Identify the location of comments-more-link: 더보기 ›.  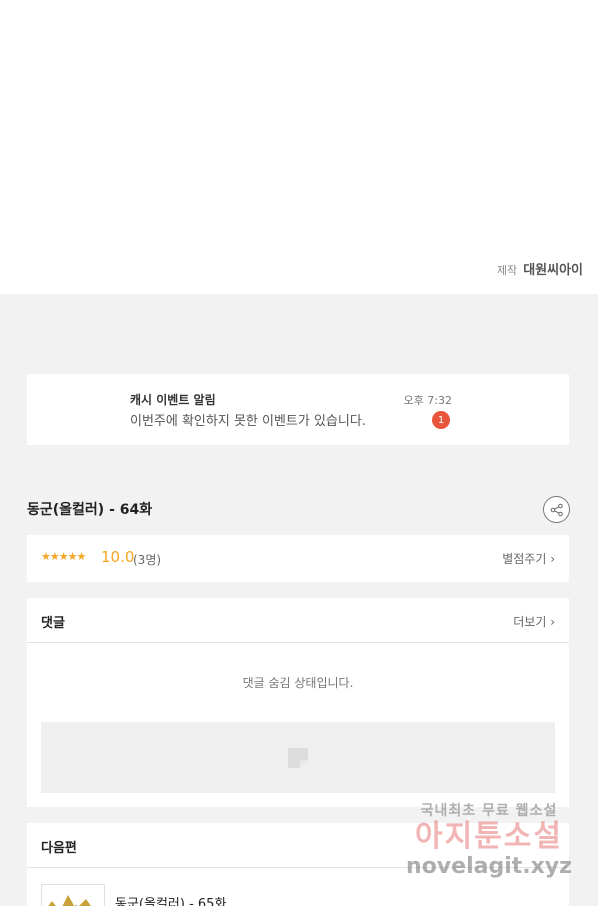
(534, 621).